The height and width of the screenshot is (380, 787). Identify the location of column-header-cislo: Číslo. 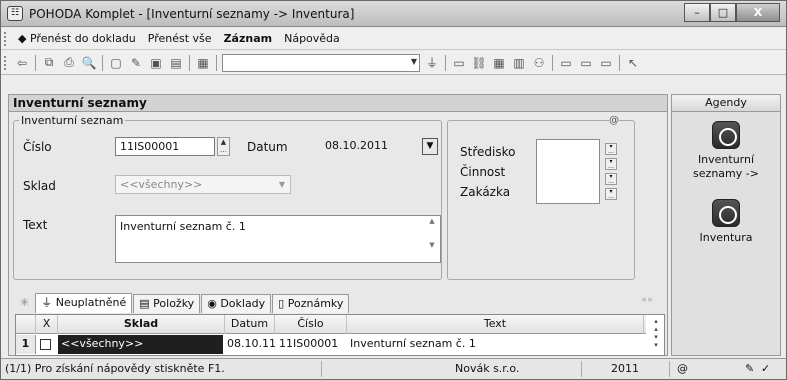
(311, 324).